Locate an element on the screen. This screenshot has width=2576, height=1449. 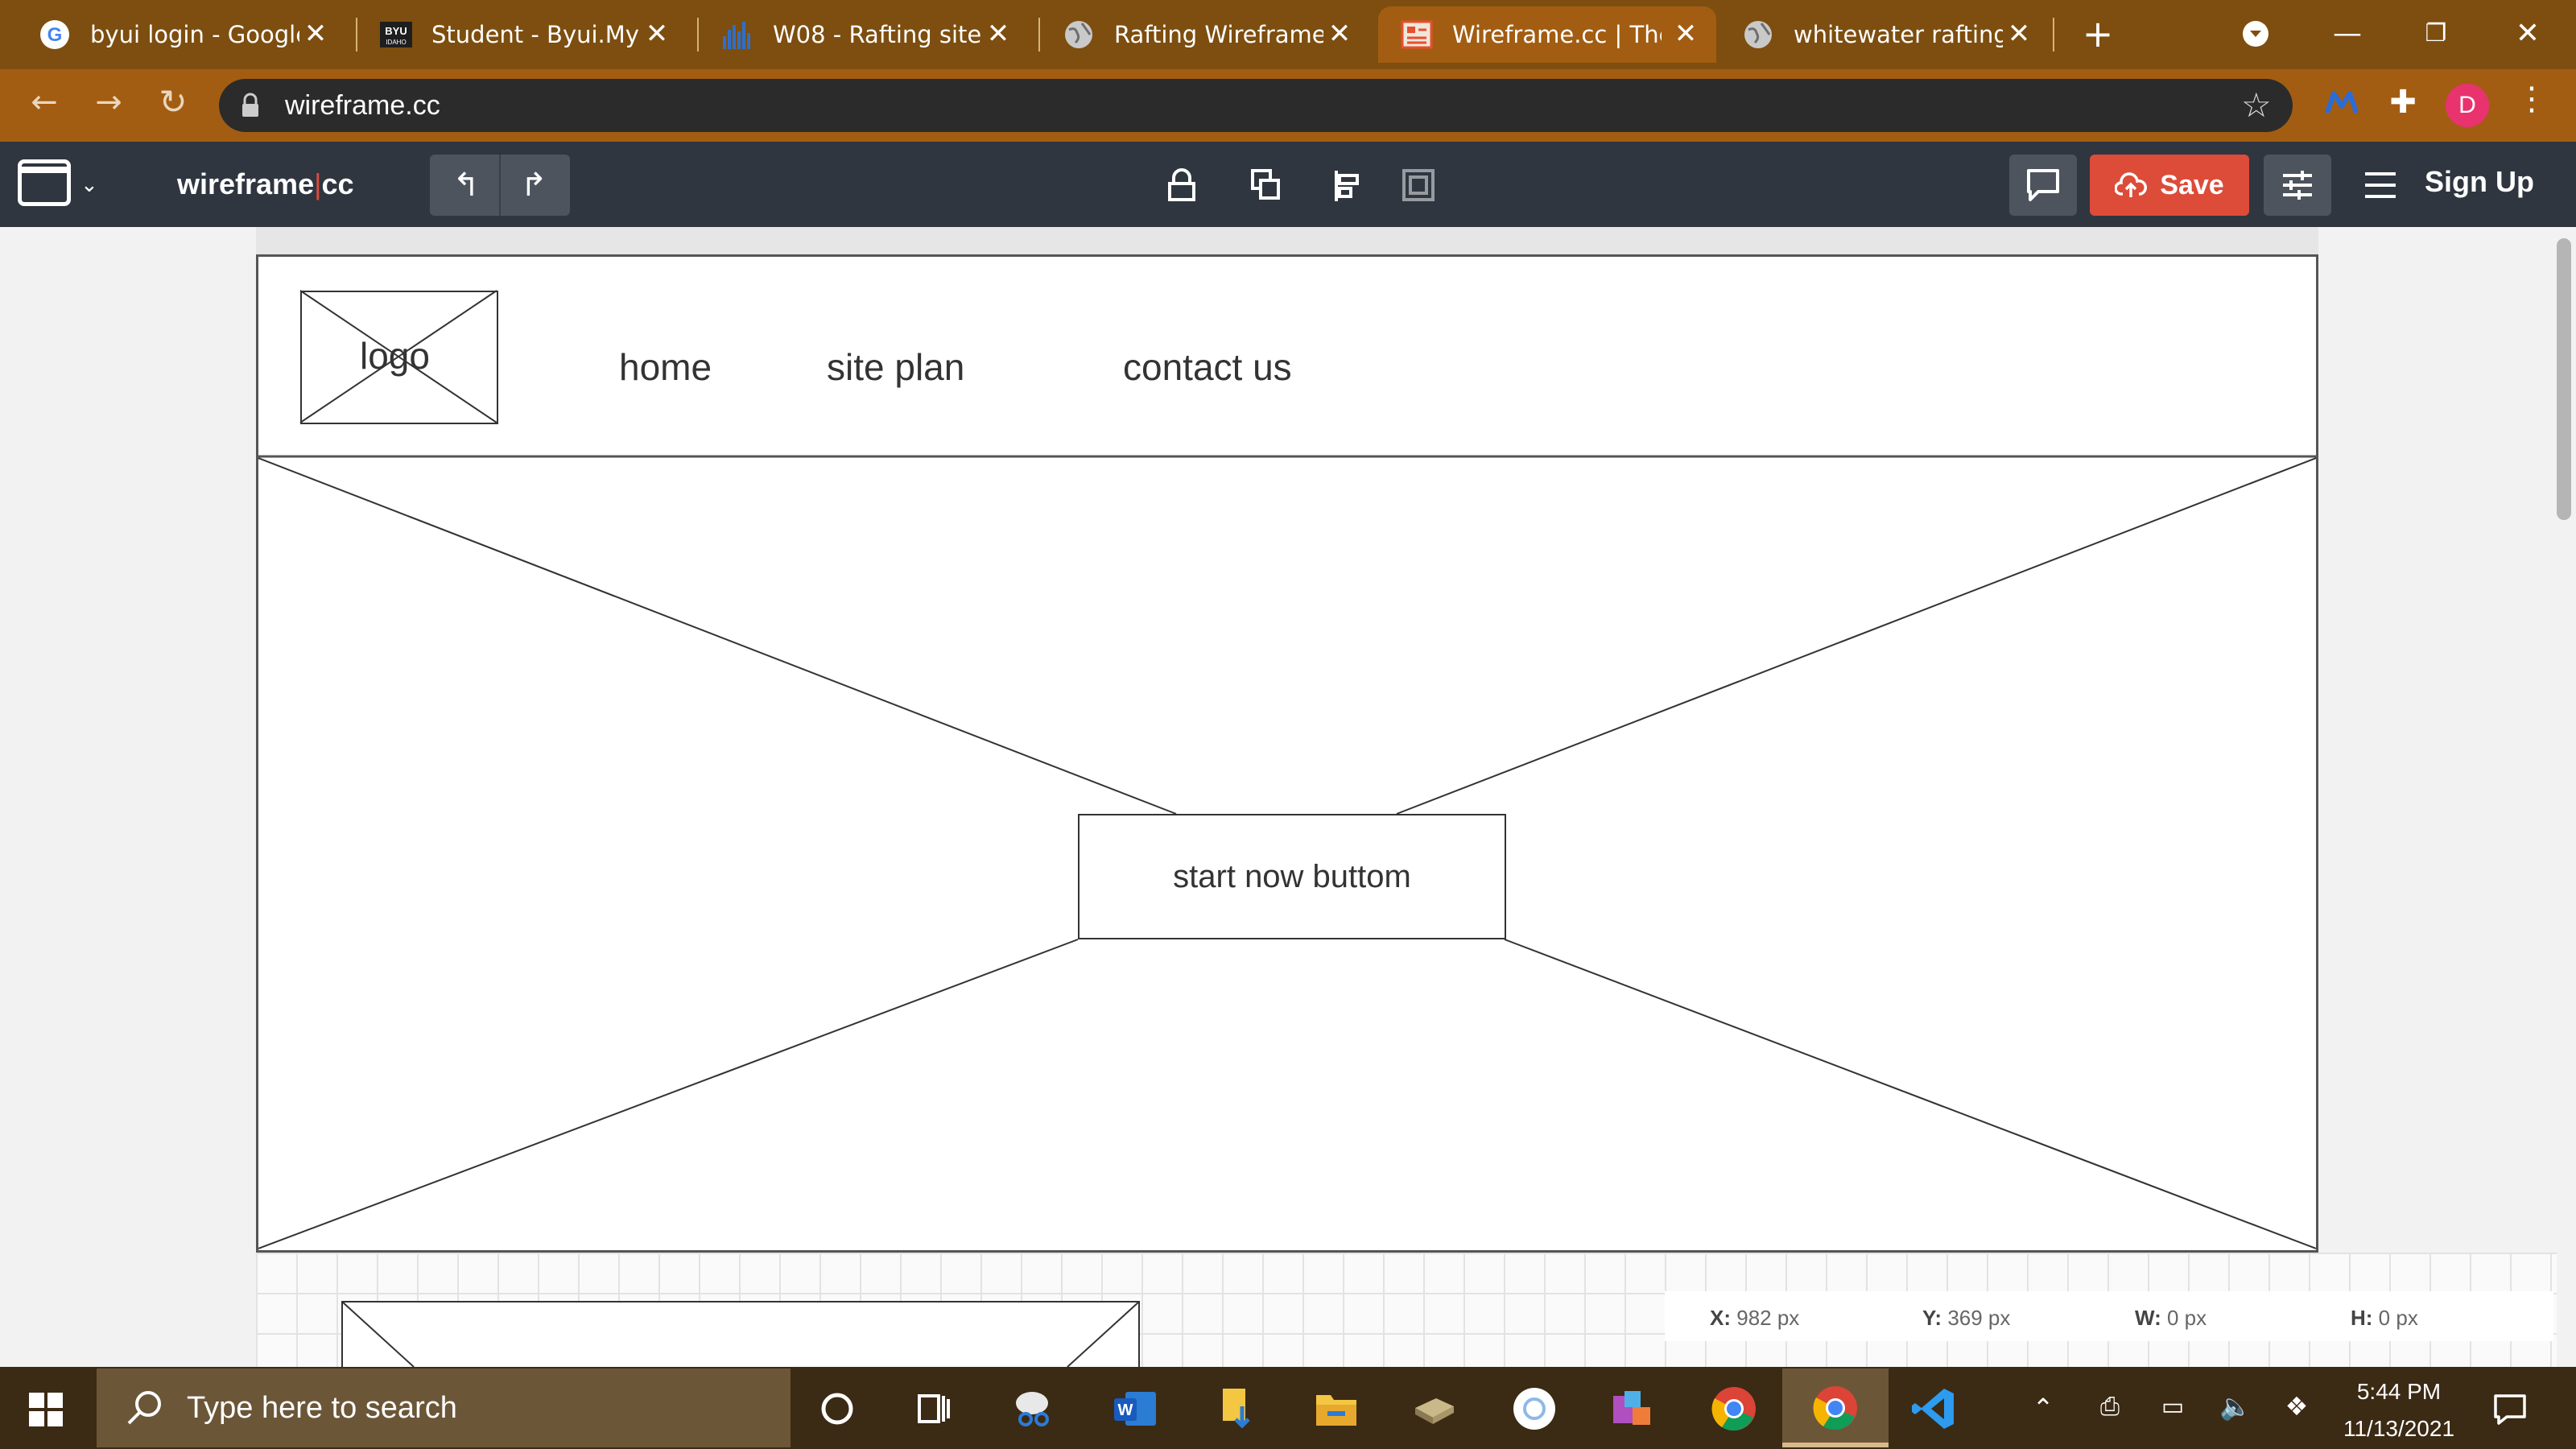
y-label: Y: is located at coordinates (1932, 1318).